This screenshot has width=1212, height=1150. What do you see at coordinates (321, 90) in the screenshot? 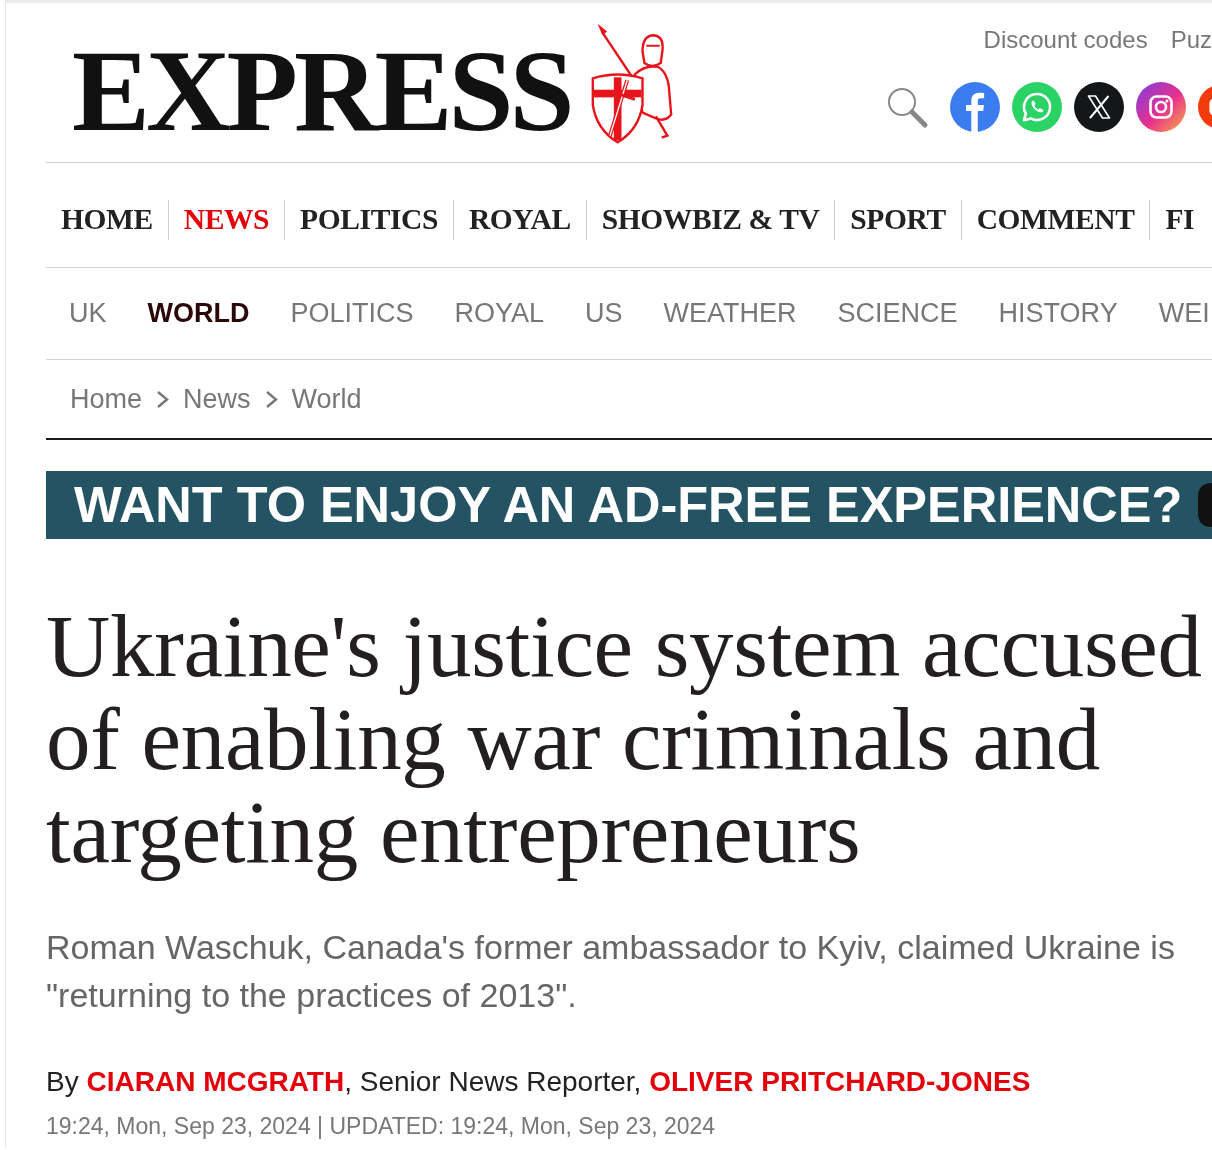
I see `logo-wordmark: EXPRESS` at bounding box center [321, 90].